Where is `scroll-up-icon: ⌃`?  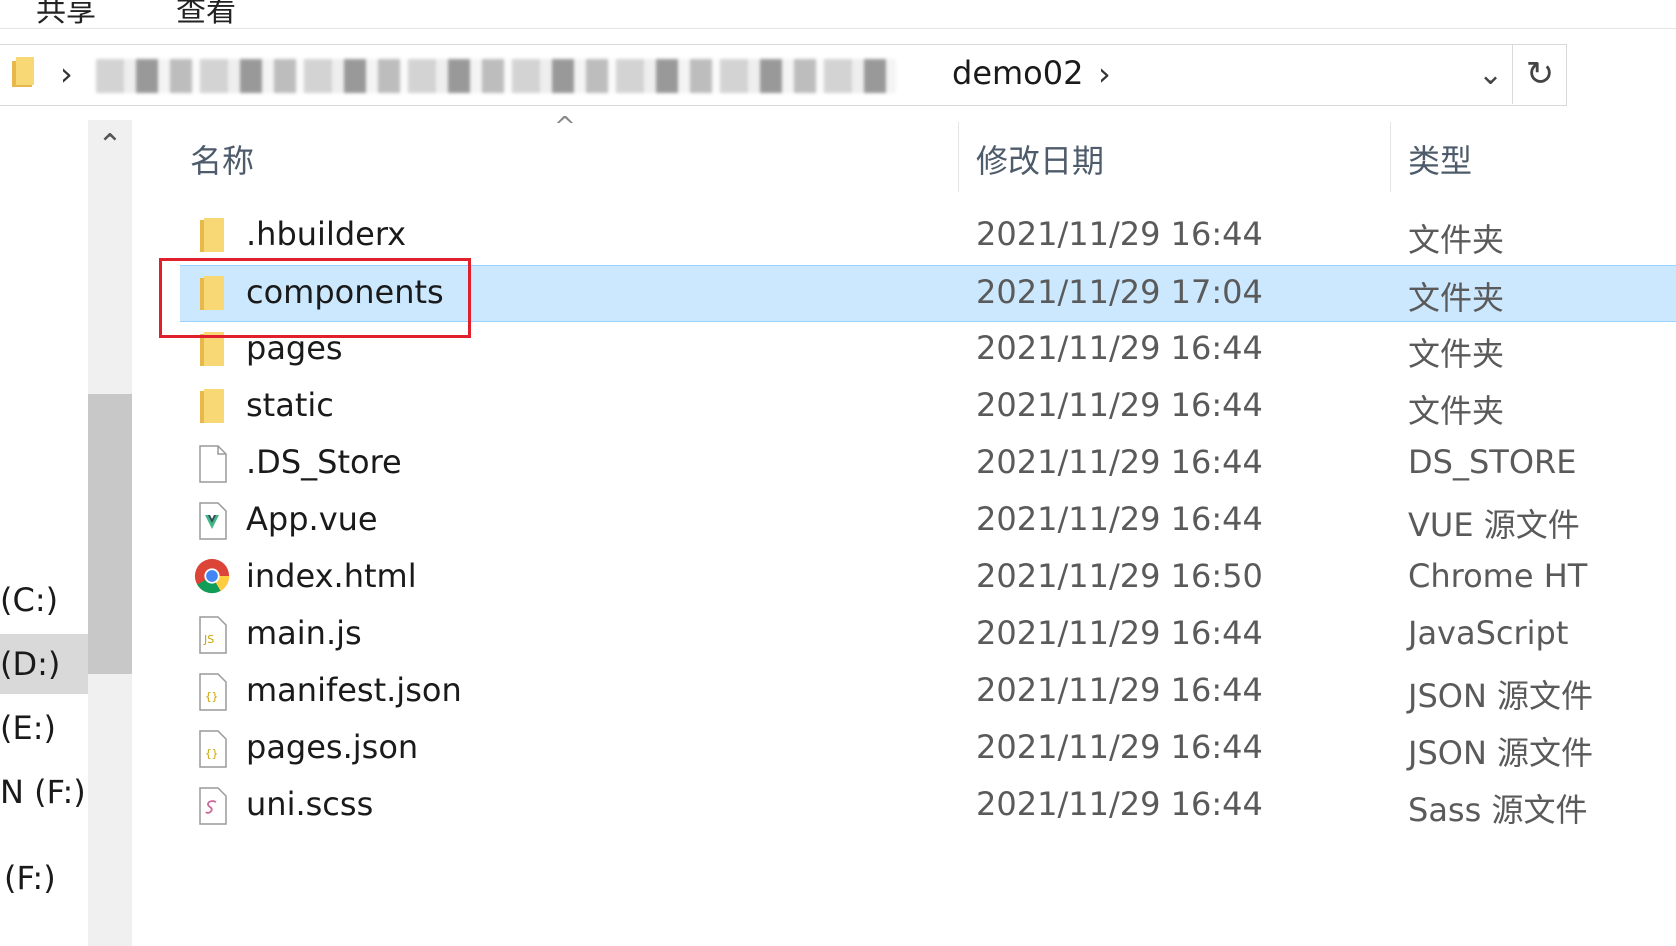 scroll-up-icon: ⌃ is located at coordinates (110, 145).